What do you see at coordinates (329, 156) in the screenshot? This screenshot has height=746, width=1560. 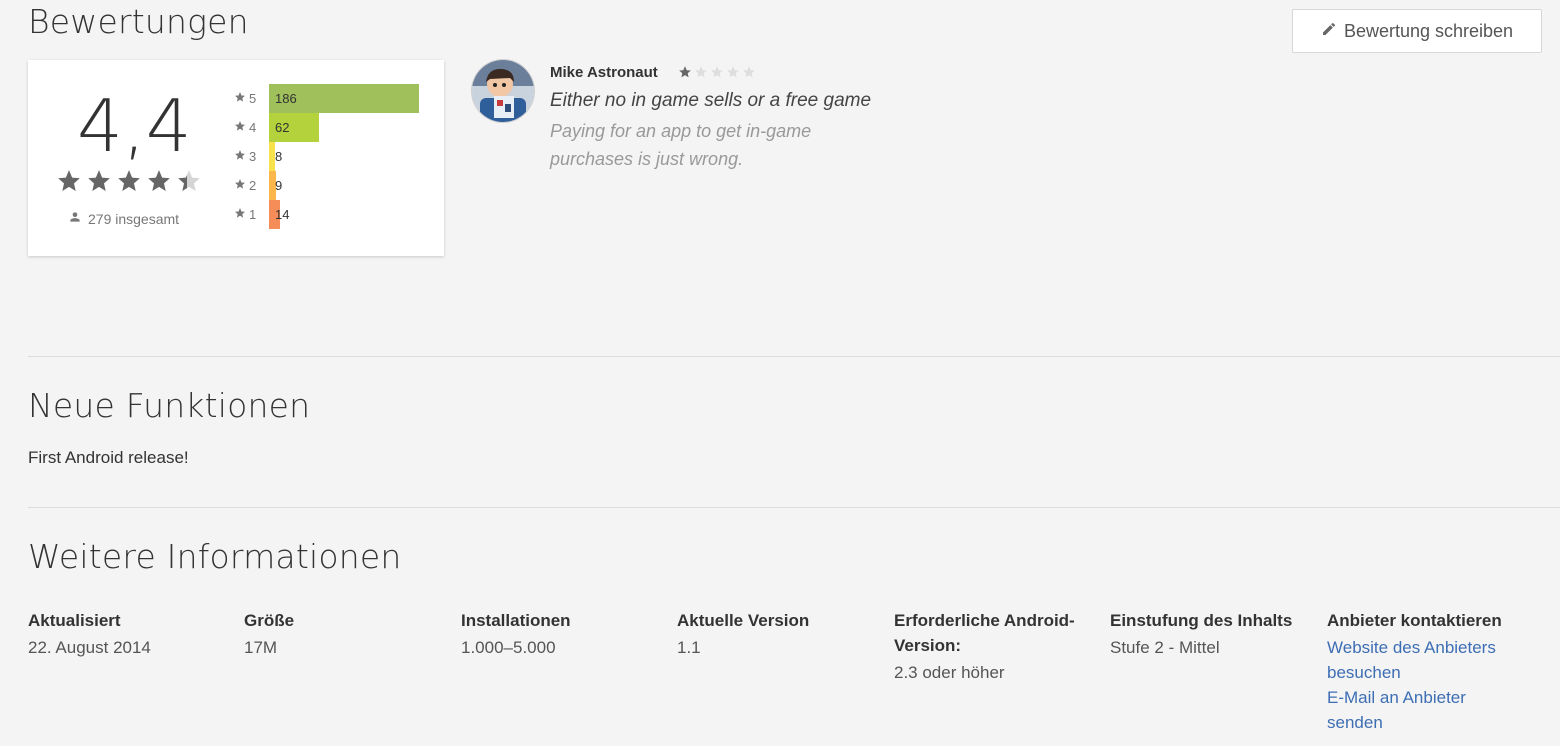 I see `histogram-row: 38` at bounding box center [329, 156].